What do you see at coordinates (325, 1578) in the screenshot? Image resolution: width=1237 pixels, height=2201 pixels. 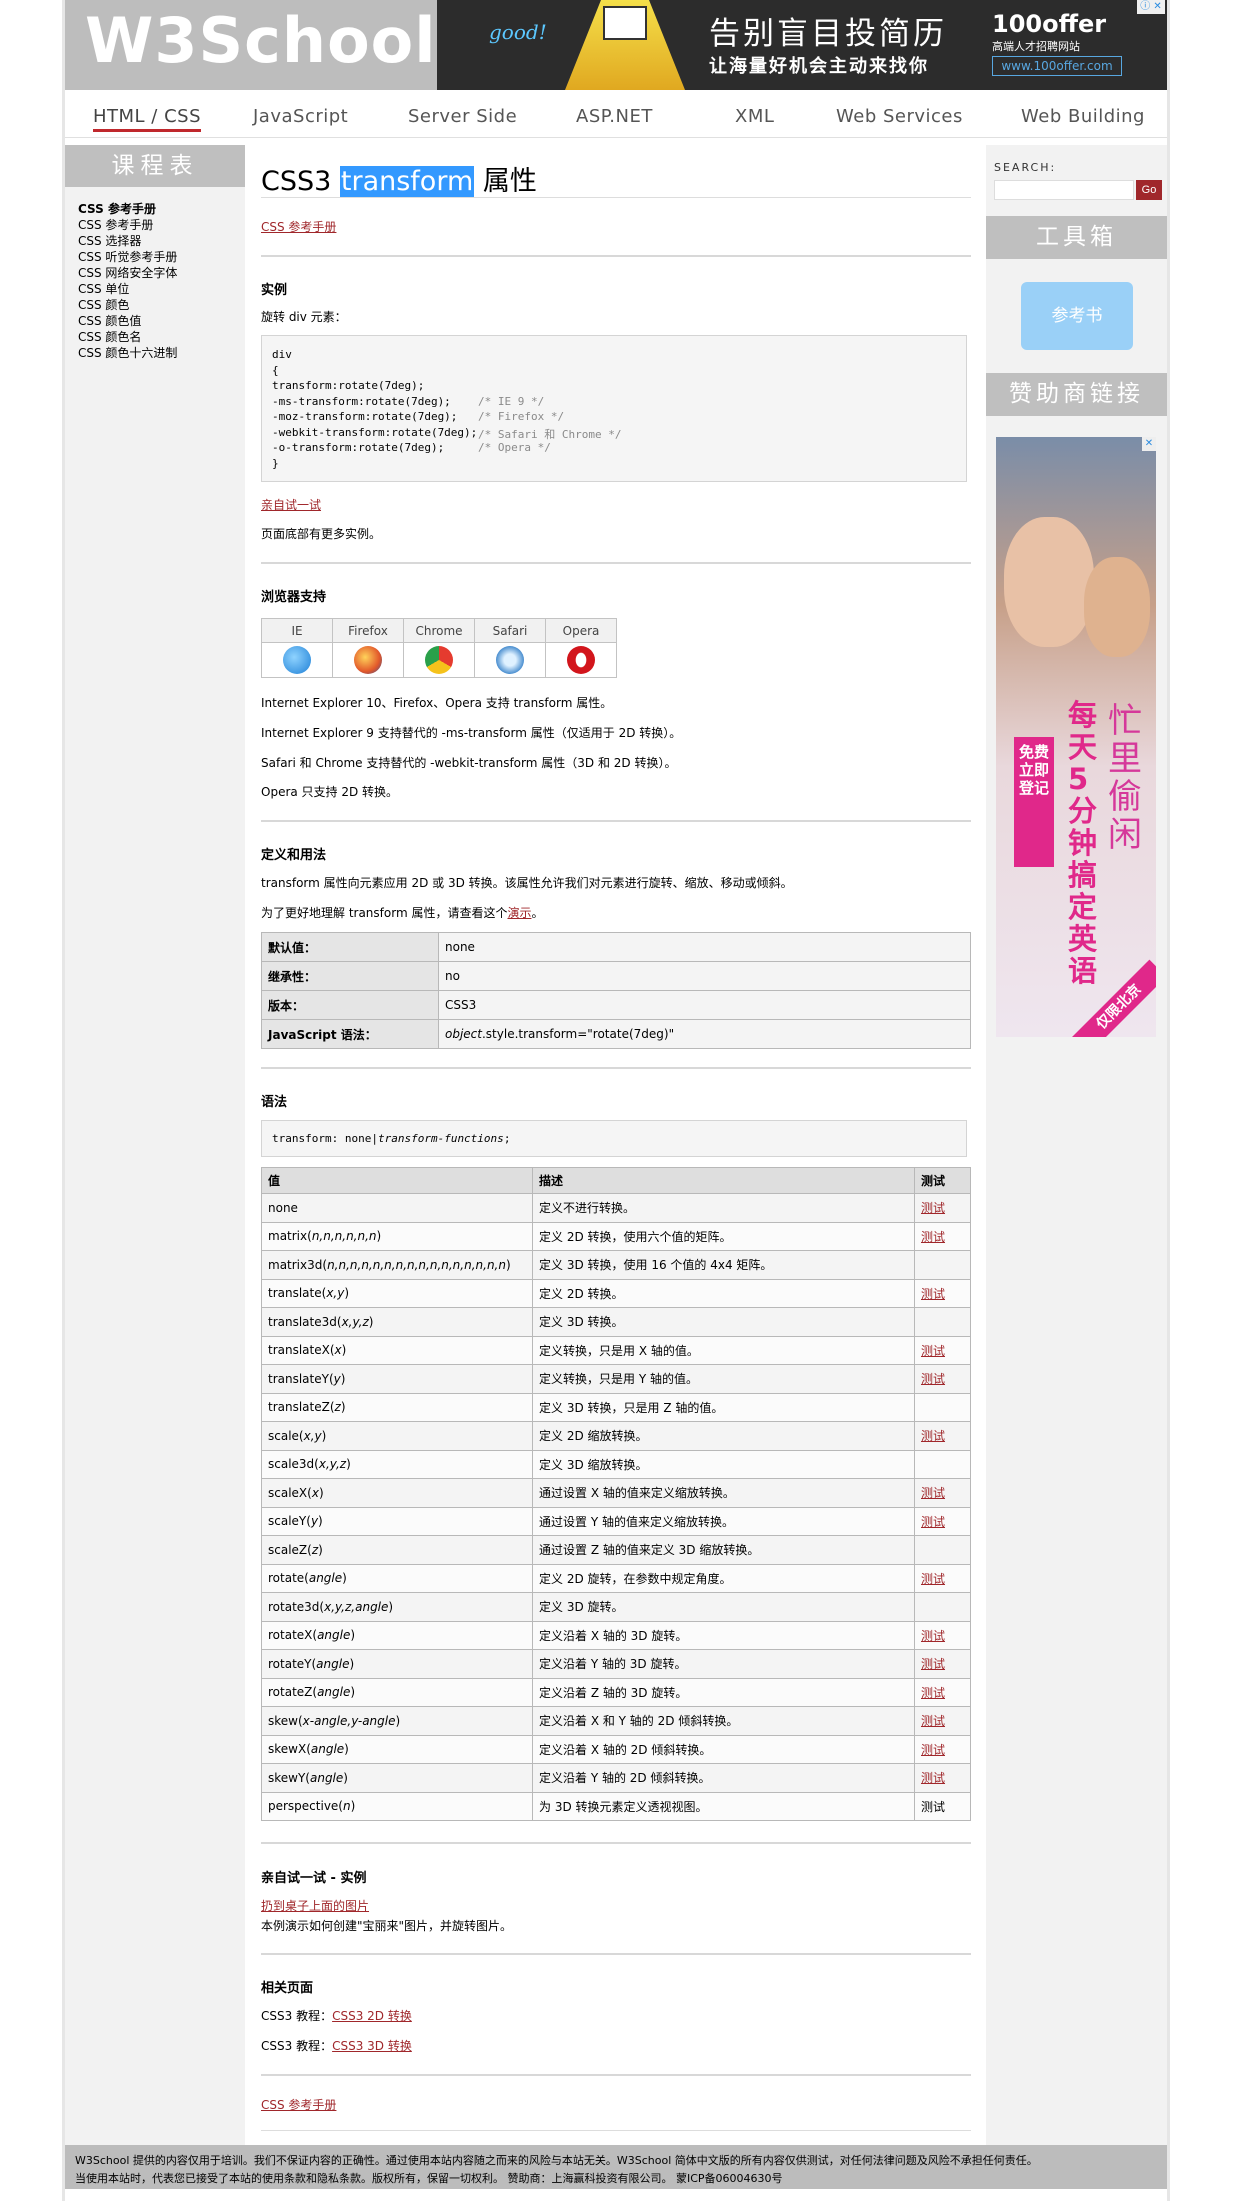 I see `fn-args: angle` at bounding box center [325, 1578].